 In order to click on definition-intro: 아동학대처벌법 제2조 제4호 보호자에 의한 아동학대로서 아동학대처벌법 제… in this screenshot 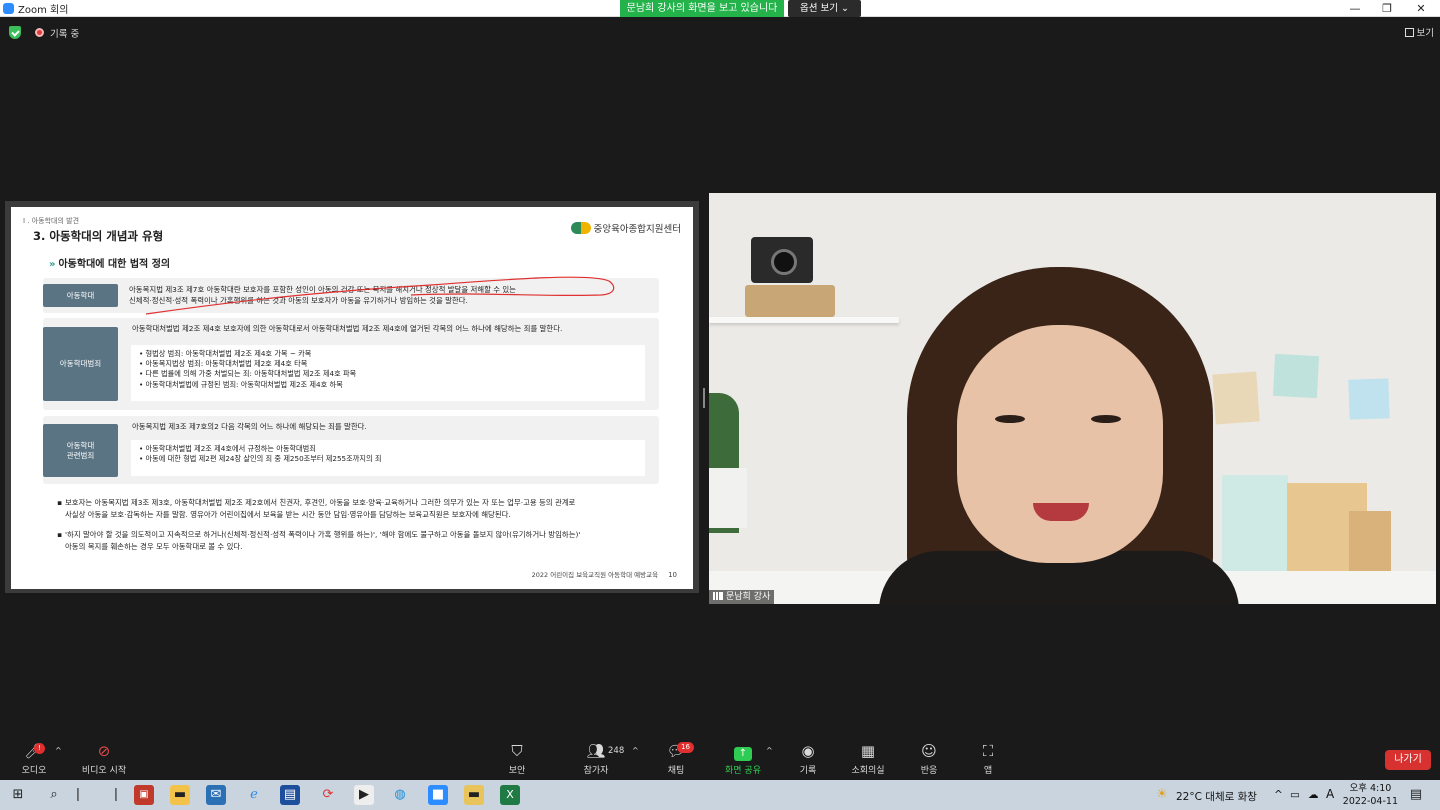, I will do `click(347, 328)`.